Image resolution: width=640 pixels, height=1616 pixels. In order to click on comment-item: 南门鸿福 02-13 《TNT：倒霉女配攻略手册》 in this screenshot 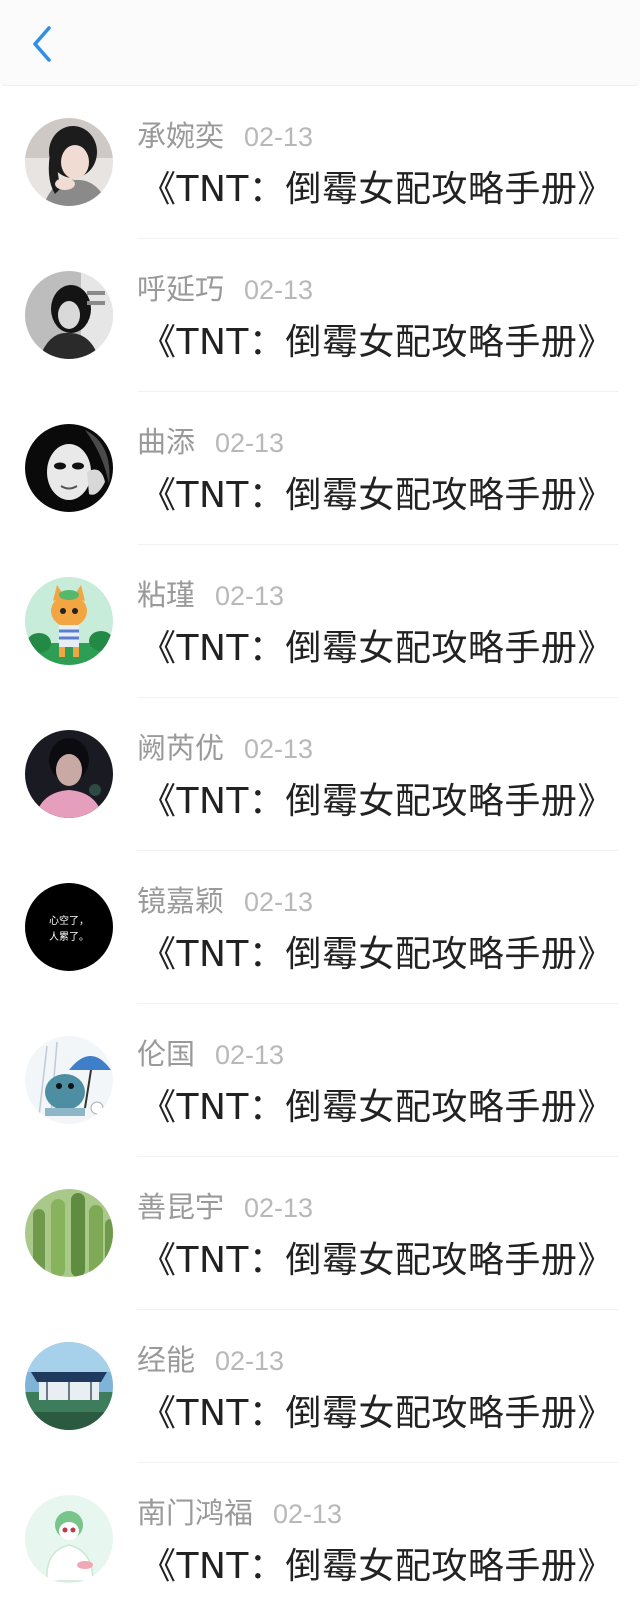, I will do `click(320, 1539)`.